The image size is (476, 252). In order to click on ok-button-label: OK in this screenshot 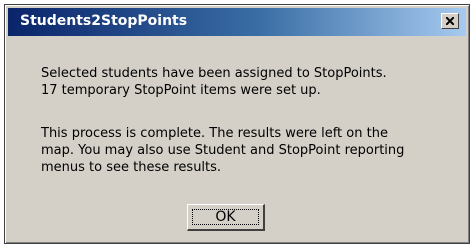, I will do `click(225, 217)`.